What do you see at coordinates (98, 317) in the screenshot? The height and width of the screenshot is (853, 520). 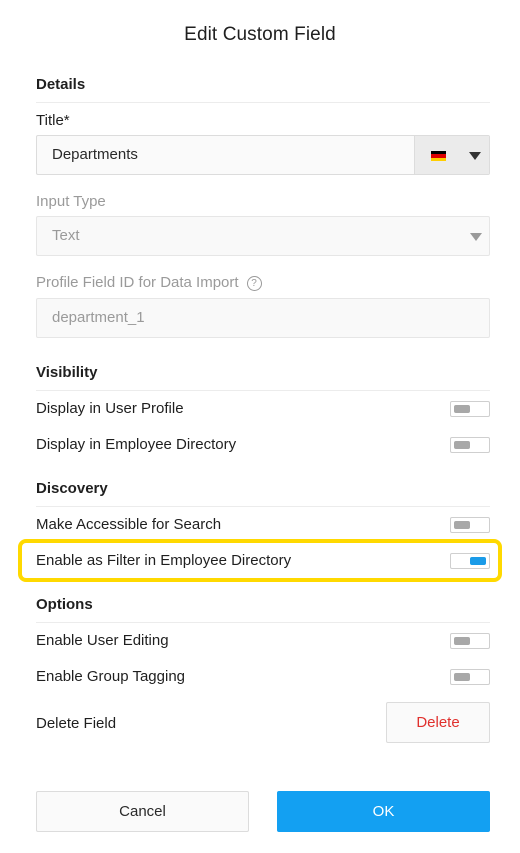 I see `profile-field-id-value: department_1` at bounding box center [98, 317].